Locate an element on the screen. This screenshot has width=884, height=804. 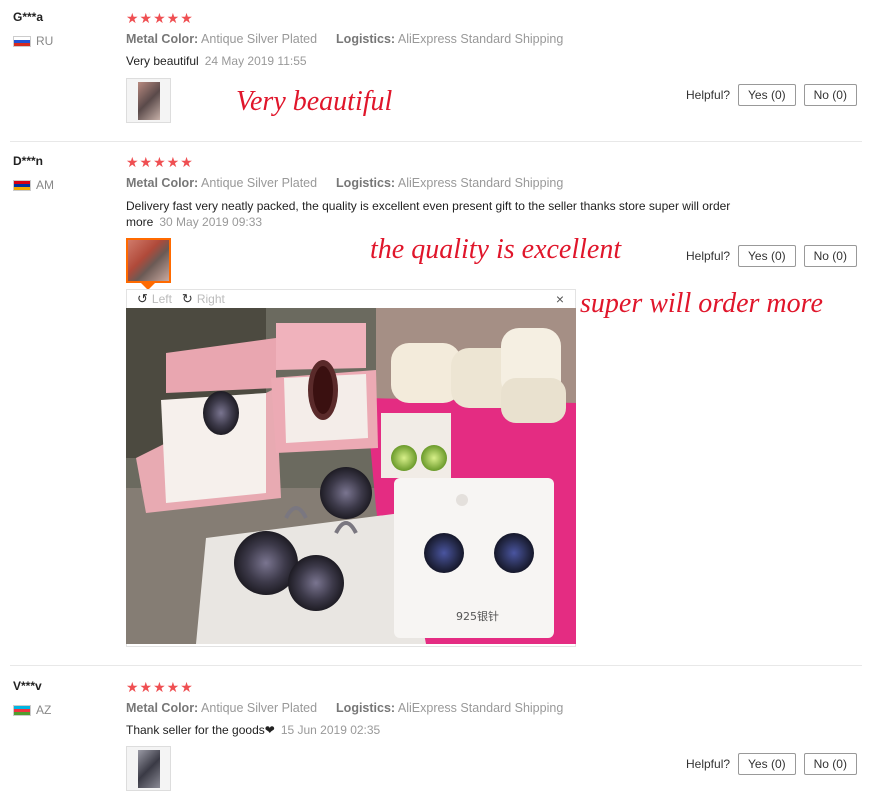
country-code: RU is located at coordinates (45, 41).